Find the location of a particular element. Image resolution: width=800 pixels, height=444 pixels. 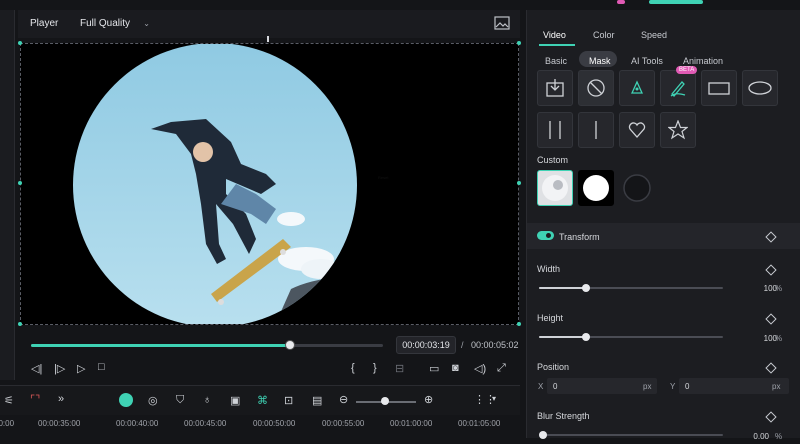

snap-icon: ⌘ is located at coordinates (262, 400).